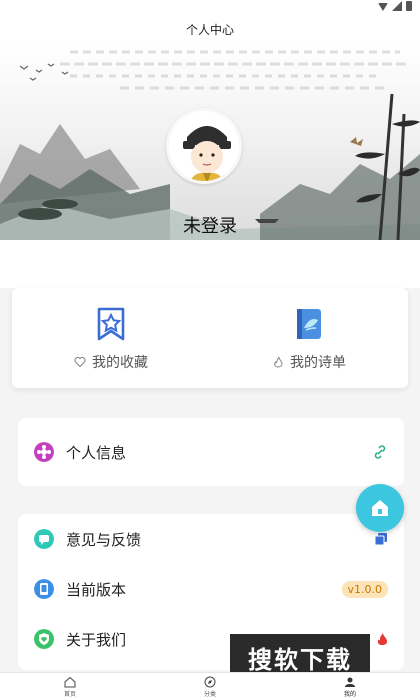  I want to click on nav-mine: 我的, so click(350, 686).